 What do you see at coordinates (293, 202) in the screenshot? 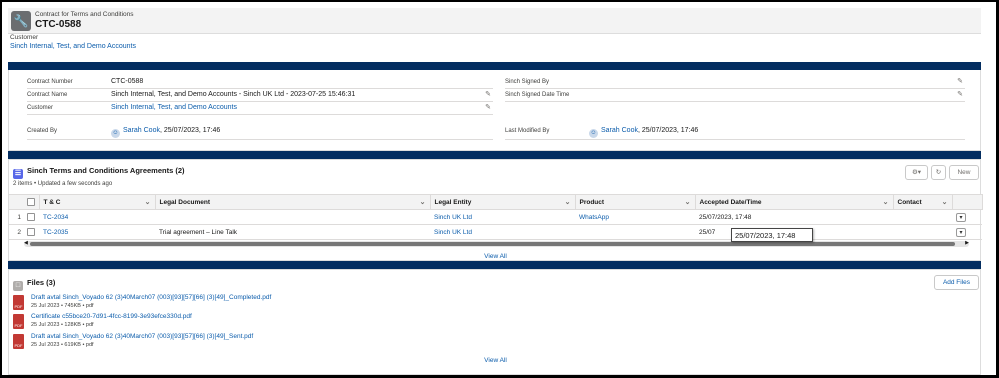
I see `column-header-legal-document: Legal Document ⌄` at bounding box center [293, 202].